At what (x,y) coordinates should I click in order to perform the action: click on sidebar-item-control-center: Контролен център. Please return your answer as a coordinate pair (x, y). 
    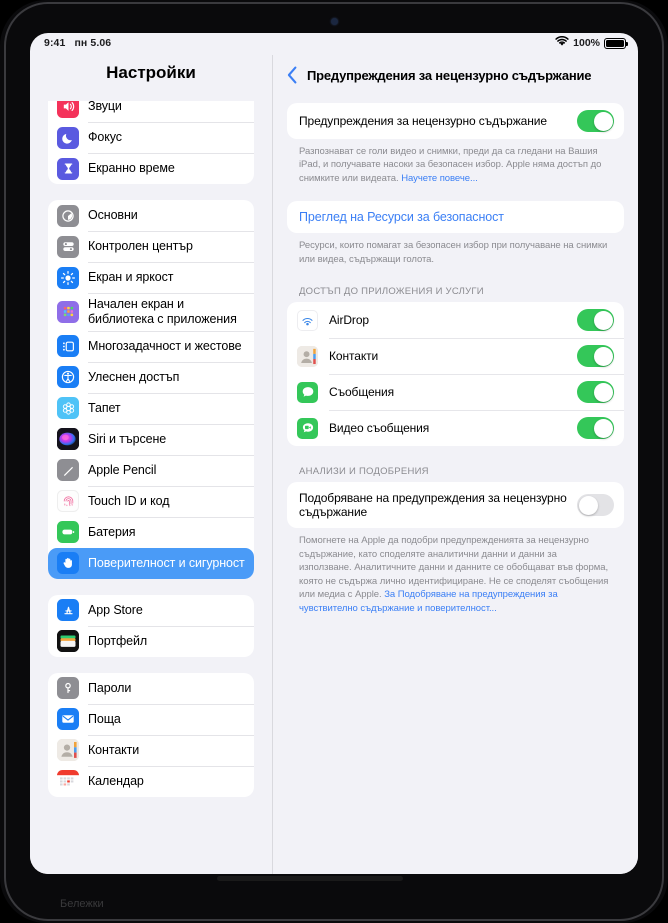
    Looking at the image, I should click on (151, 246).